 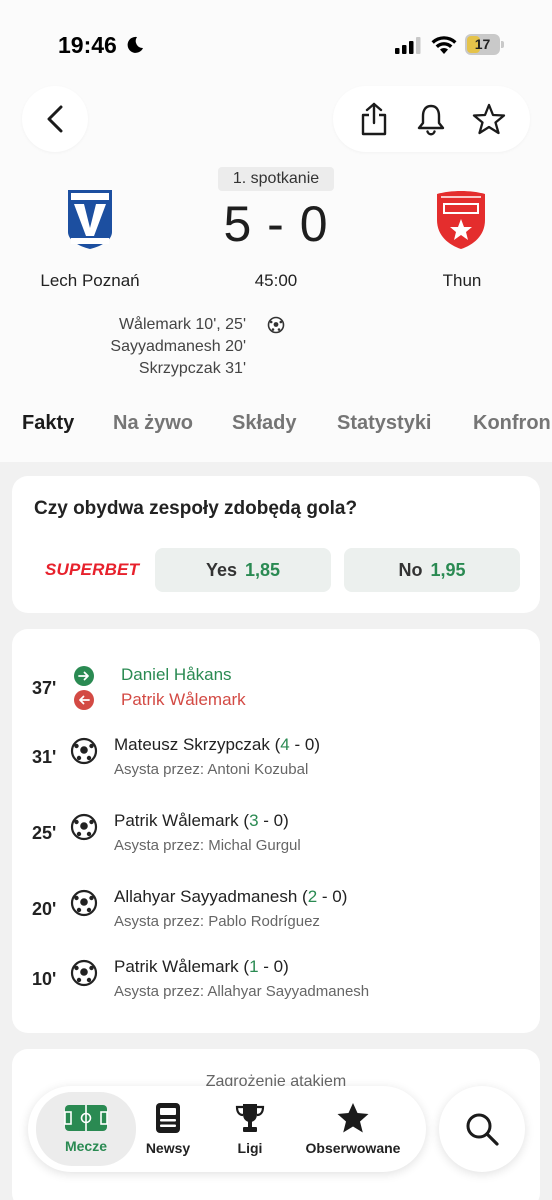 I want to click on event-minute: 37', so click(x=44, y=688).